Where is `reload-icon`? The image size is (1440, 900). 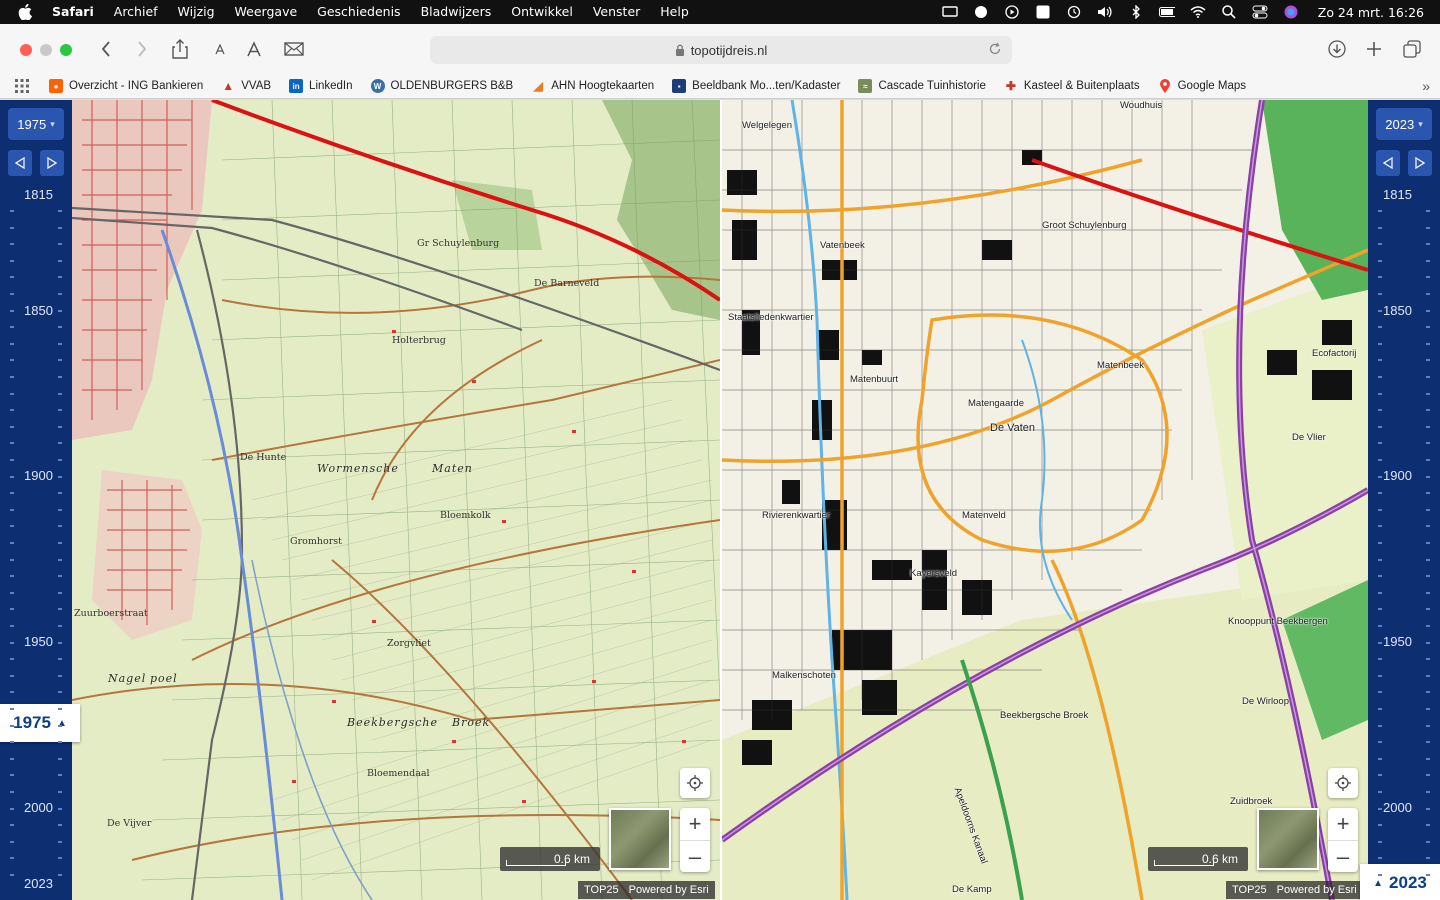
reload-icon is located at coordinates (996, 50).